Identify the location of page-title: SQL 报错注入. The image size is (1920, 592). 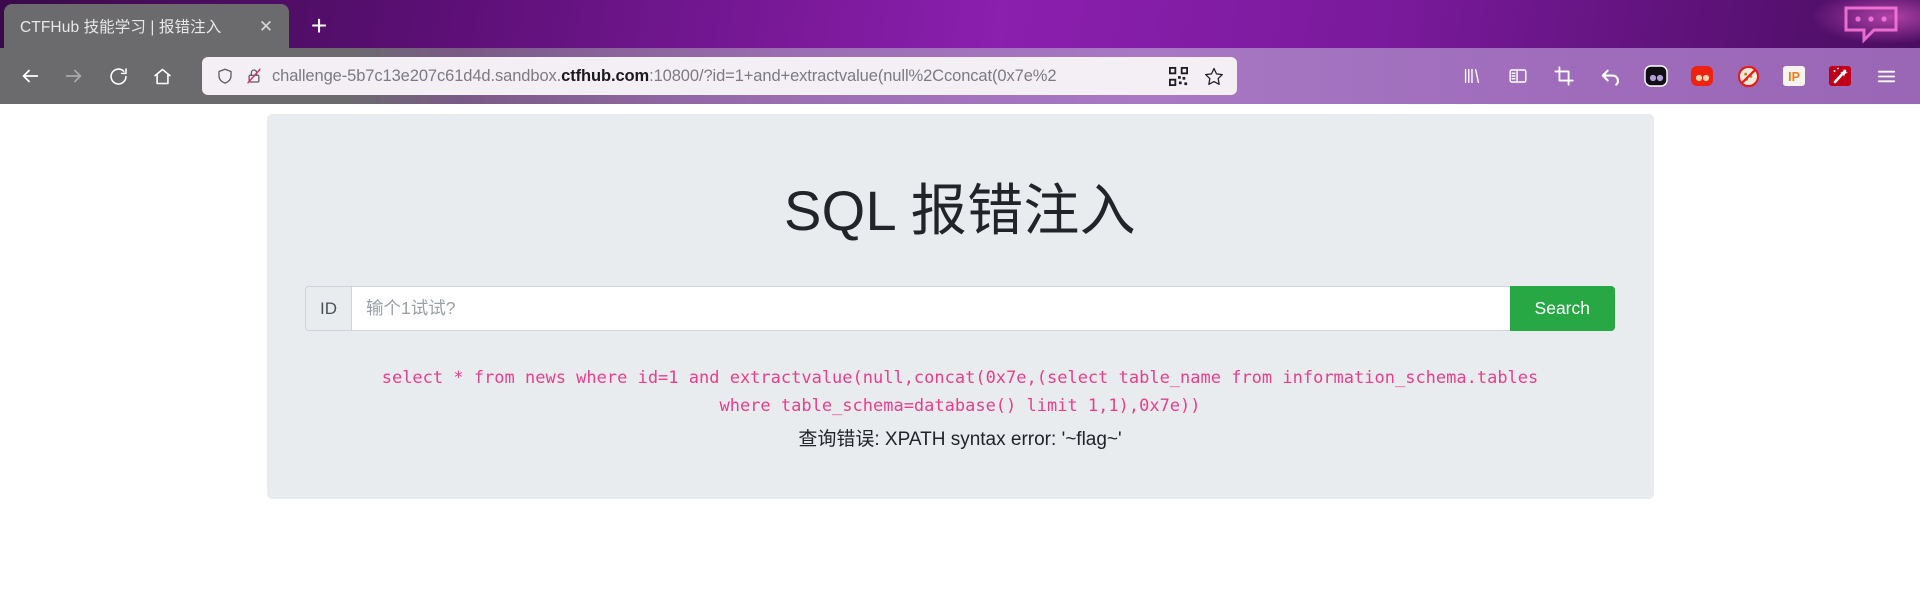
(960, 210).